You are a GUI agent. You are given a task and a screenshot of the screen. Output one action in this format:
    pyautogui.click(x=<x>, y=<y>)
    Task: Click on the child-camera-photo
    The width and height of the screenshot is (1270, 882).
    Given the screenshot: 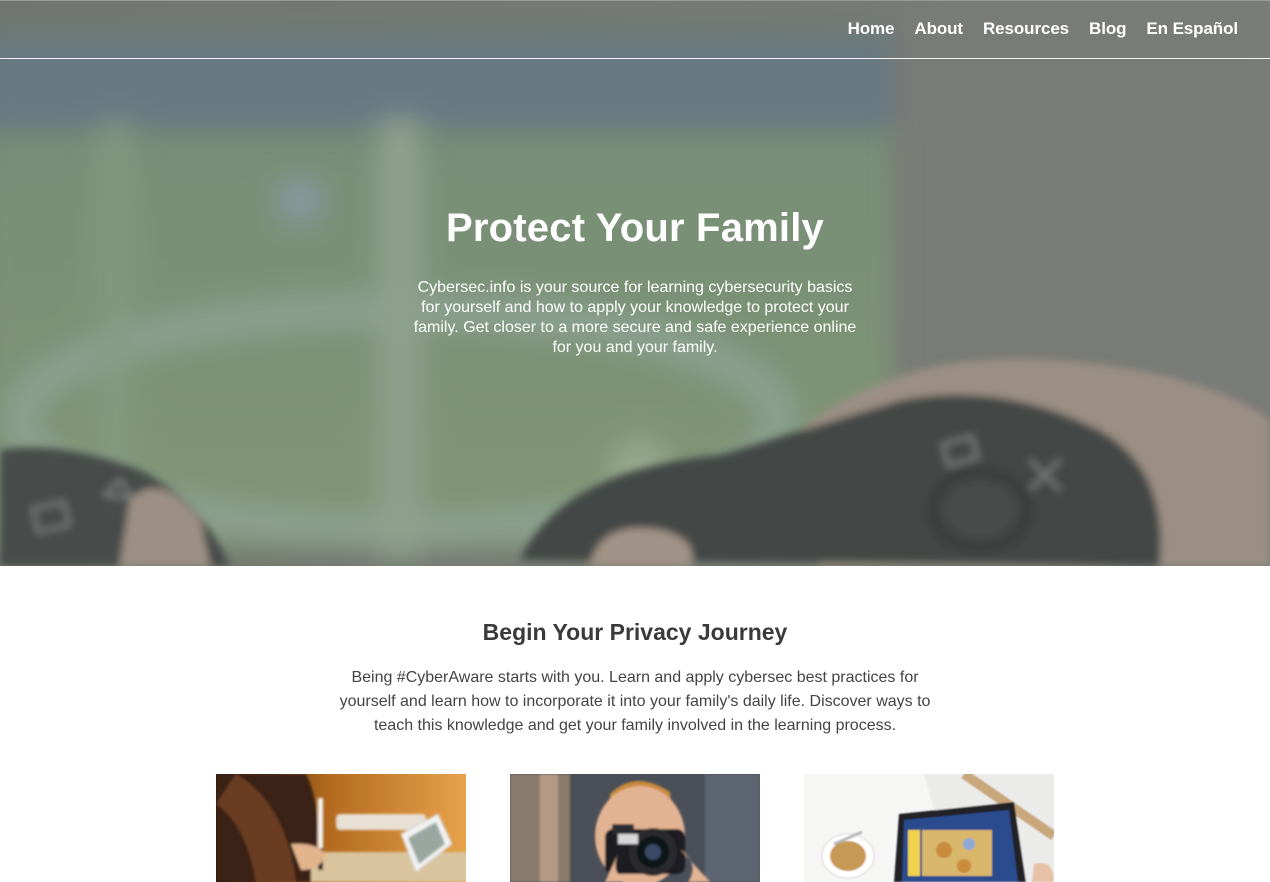 What is the action you would take?
    pyautogui.click(x=635, y=828)
    